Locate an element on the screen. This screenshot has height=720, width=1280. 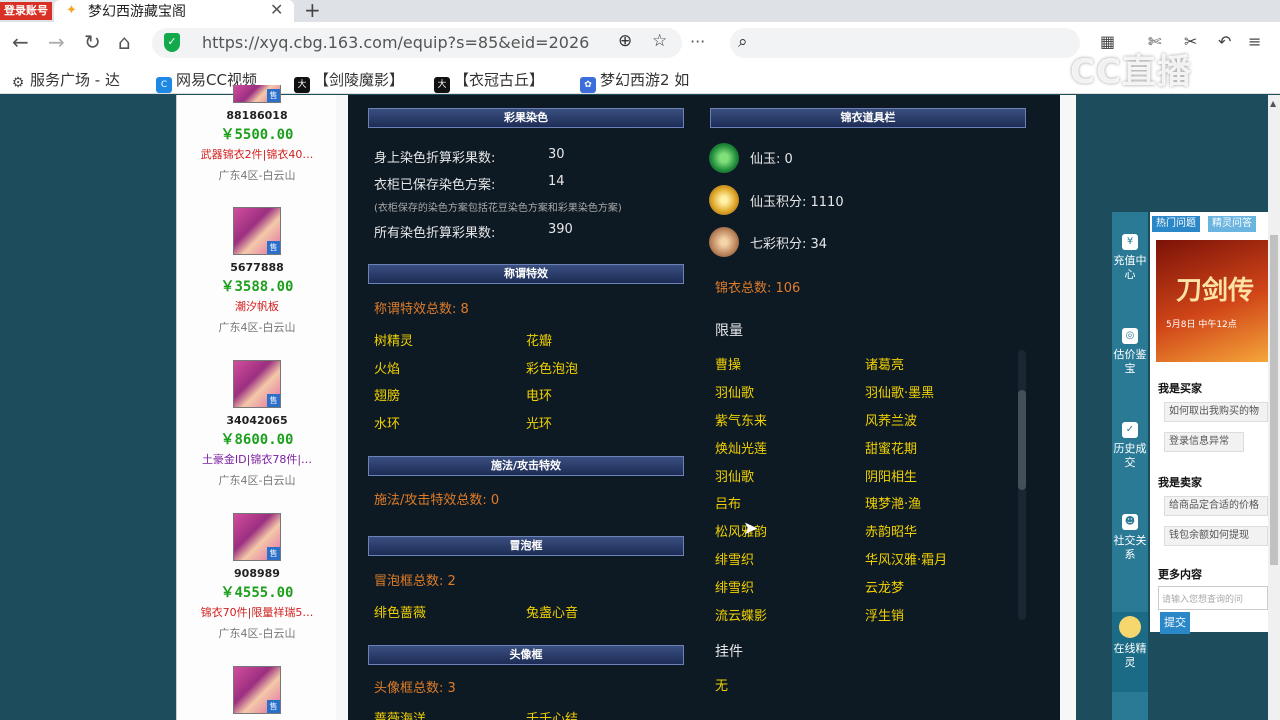
bubble-item: 绯色蔷薇 is located at coordinates (400, 613).